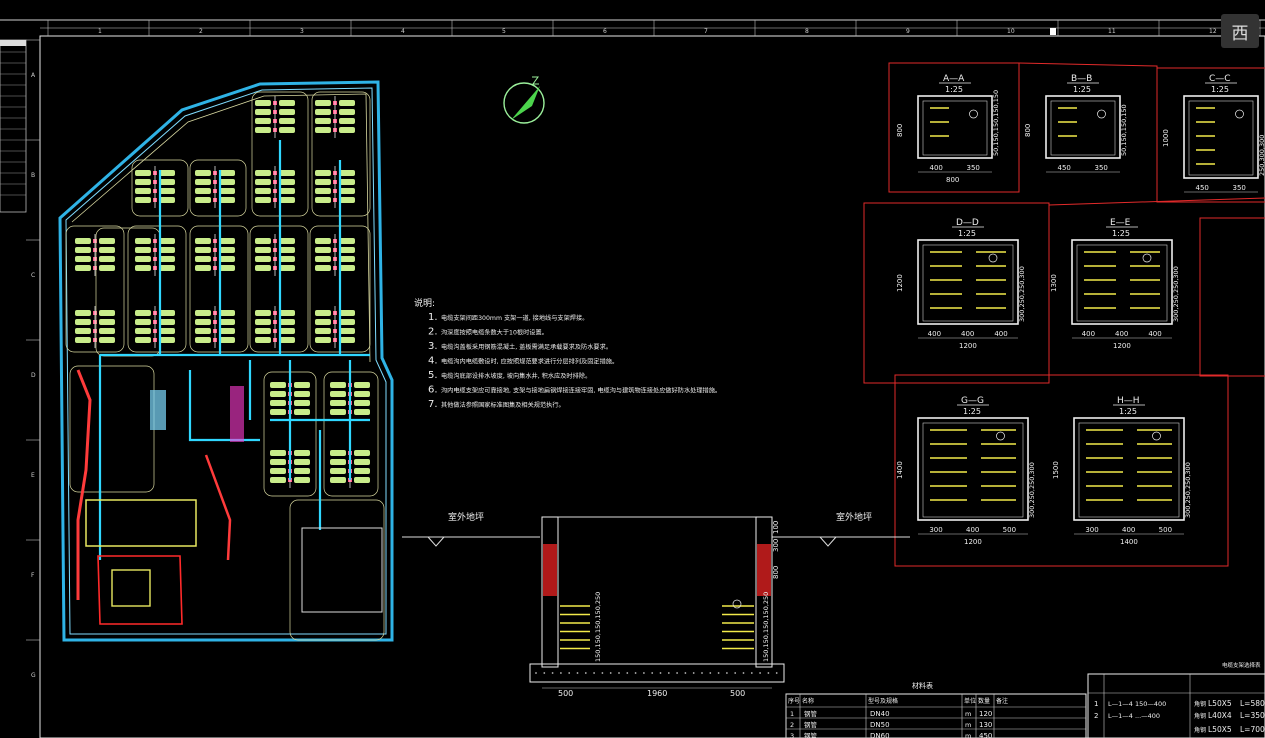 This screenshot has width=1265, height=738. Describe the element at coordinates (1137, 704) in the screenshot. I see `cell-formula: L—1—4 150—400` at that location.